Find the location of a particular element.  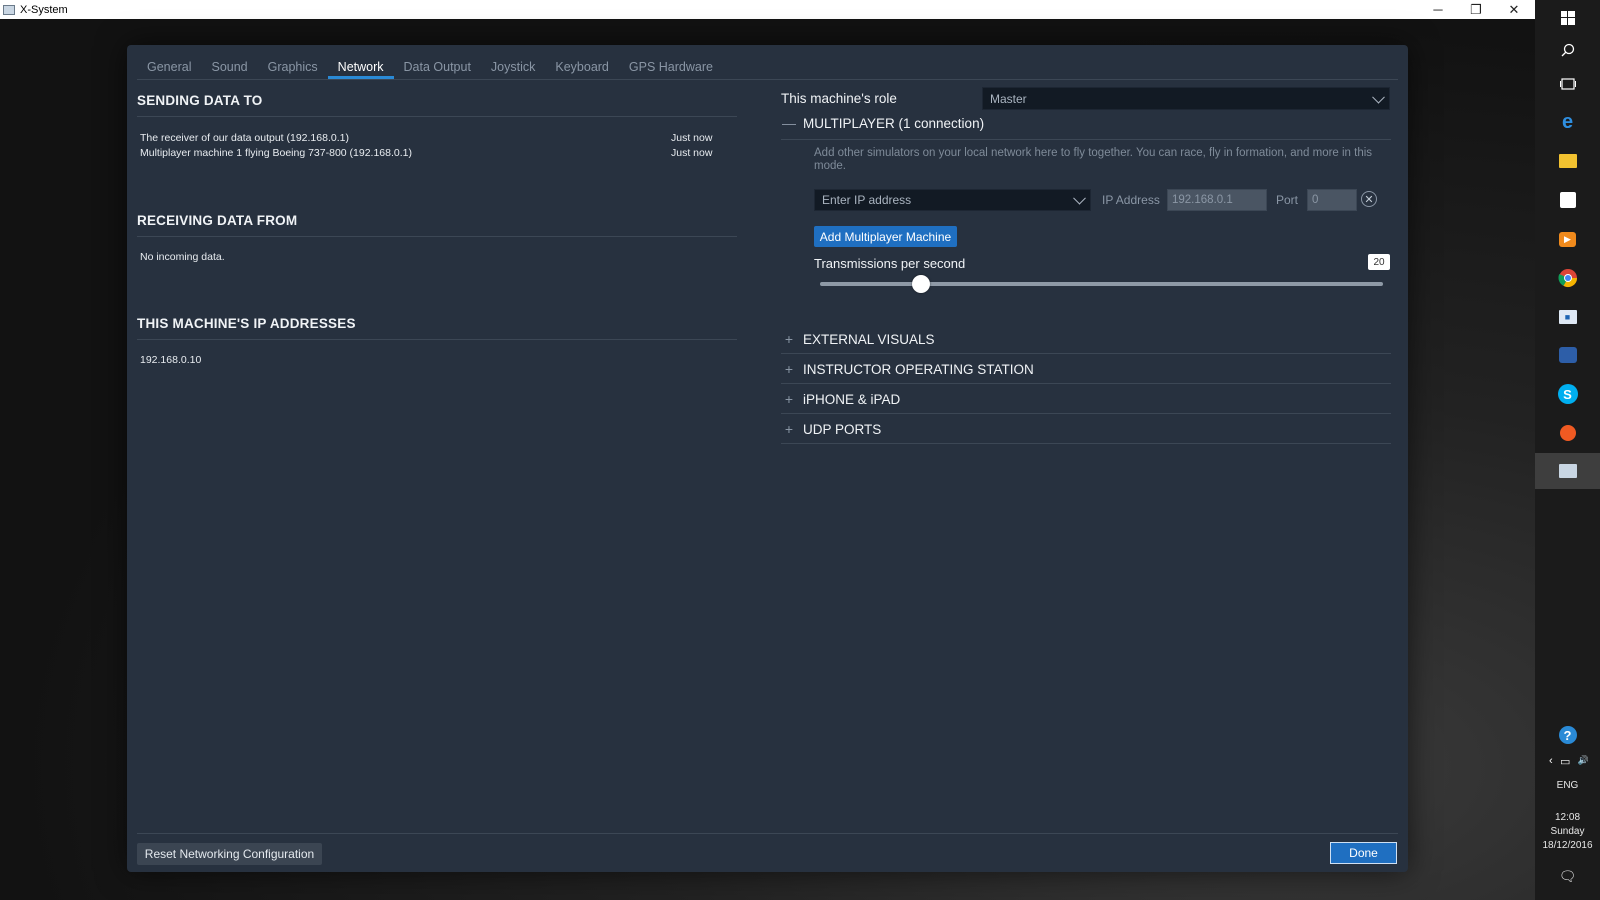

xsystem-app-icon is located at coordinates (1567, 471).